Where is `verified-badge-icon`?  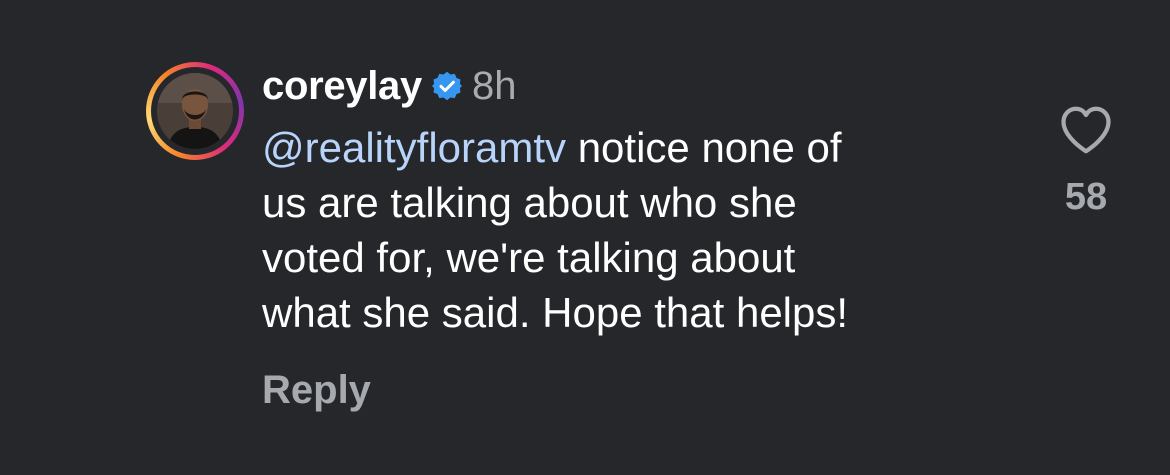
verified-badge-icon is located at coordinates (446, 86).